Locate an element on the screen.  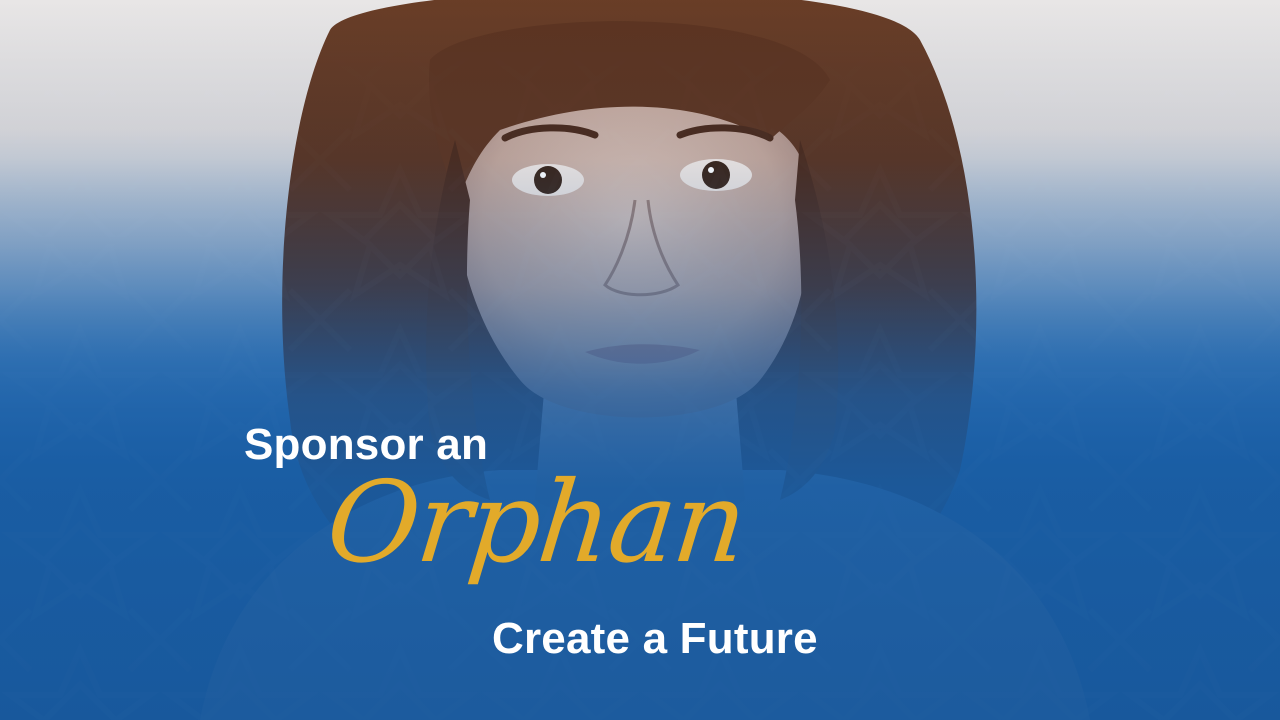
headline-script-word: Orphan is located at coordinates (536, 523).